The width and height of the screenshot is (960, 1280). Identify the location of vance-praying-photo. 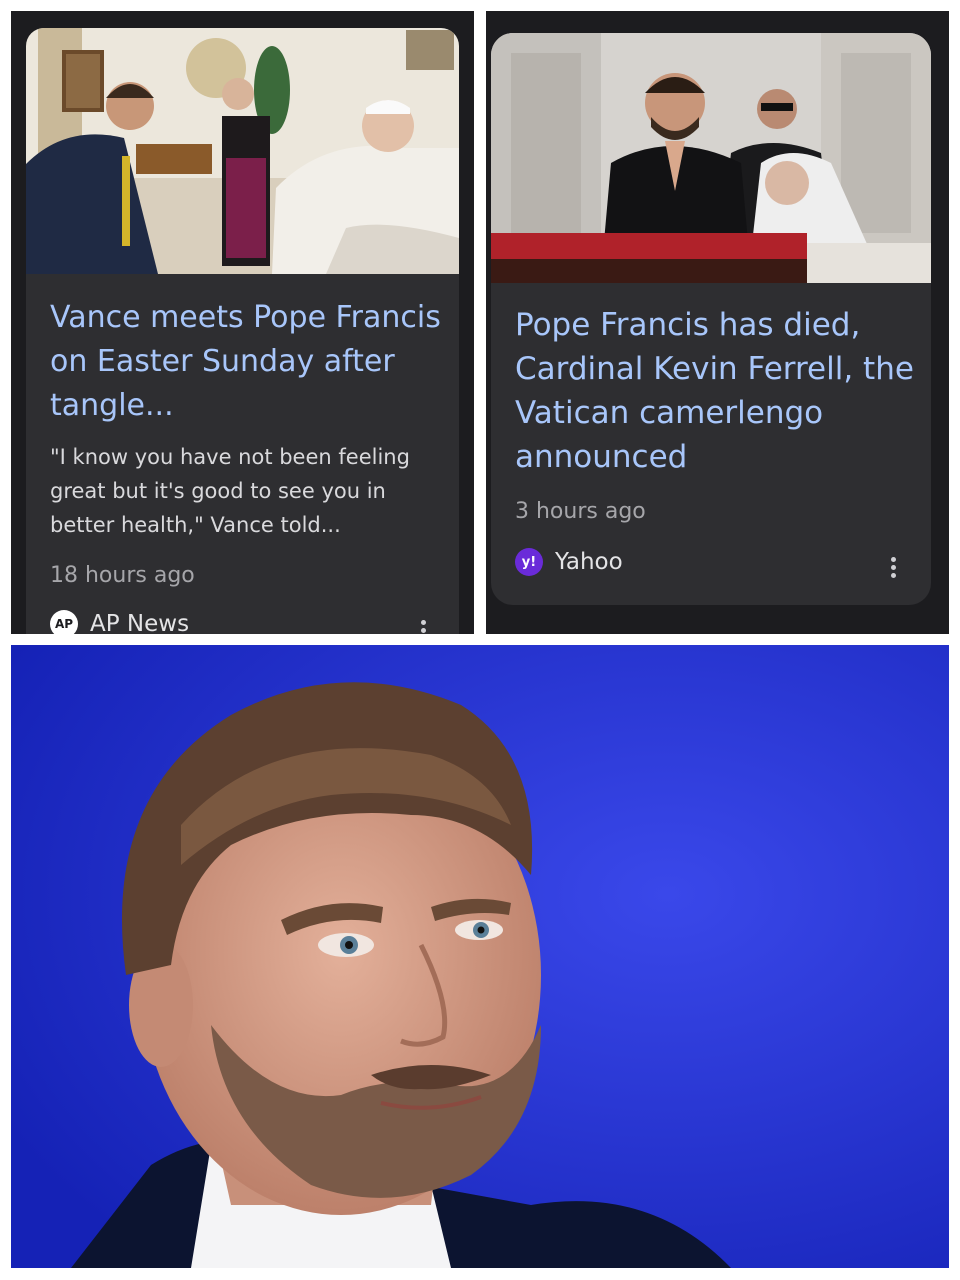
(711, 158).